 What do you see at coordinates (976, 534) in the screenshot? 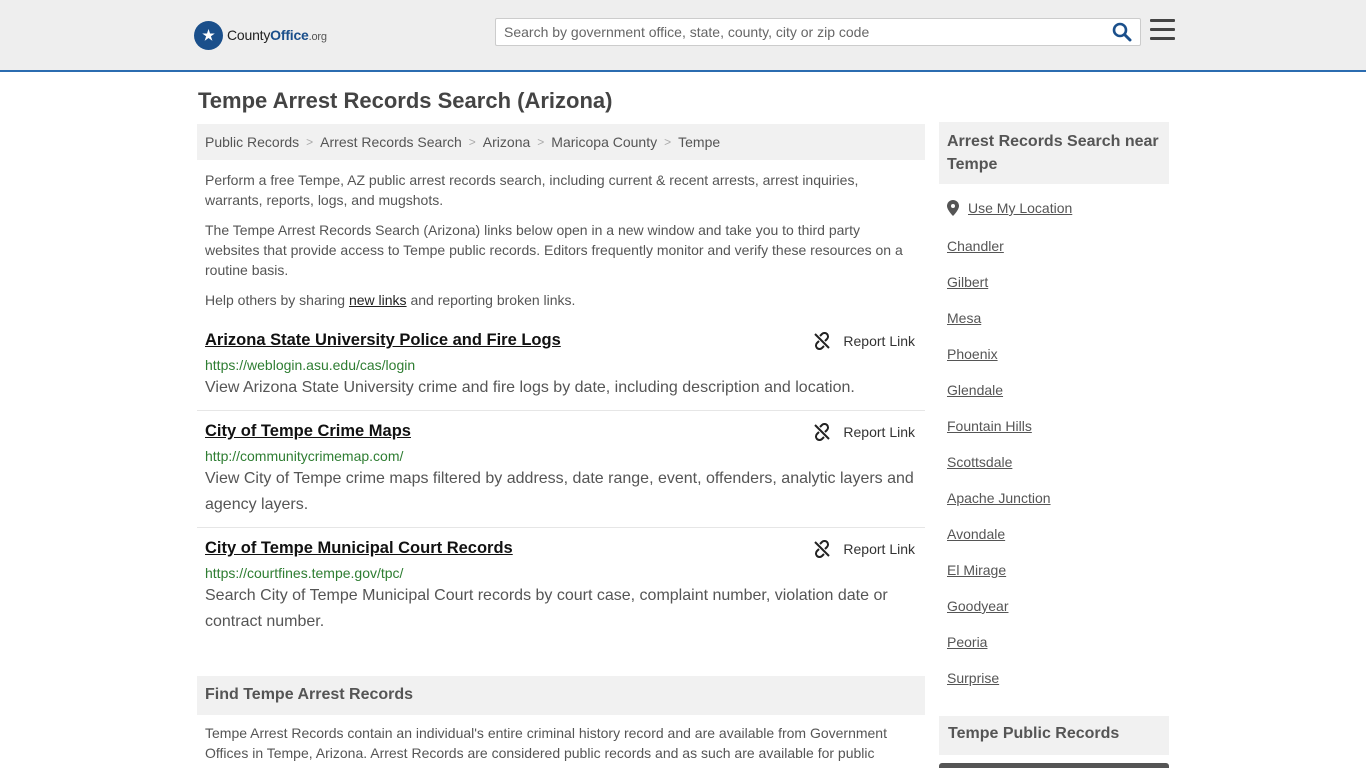
I see `sidebar-city-link: Avondale` at bounding box center [976, 534].